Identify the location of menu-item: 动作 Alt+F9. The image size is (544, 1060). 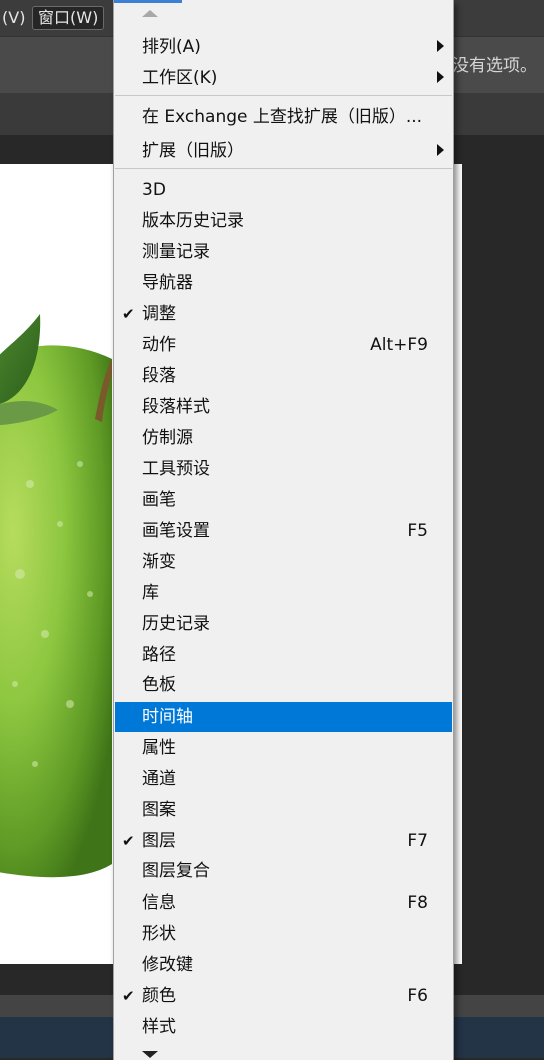
(283, 345).